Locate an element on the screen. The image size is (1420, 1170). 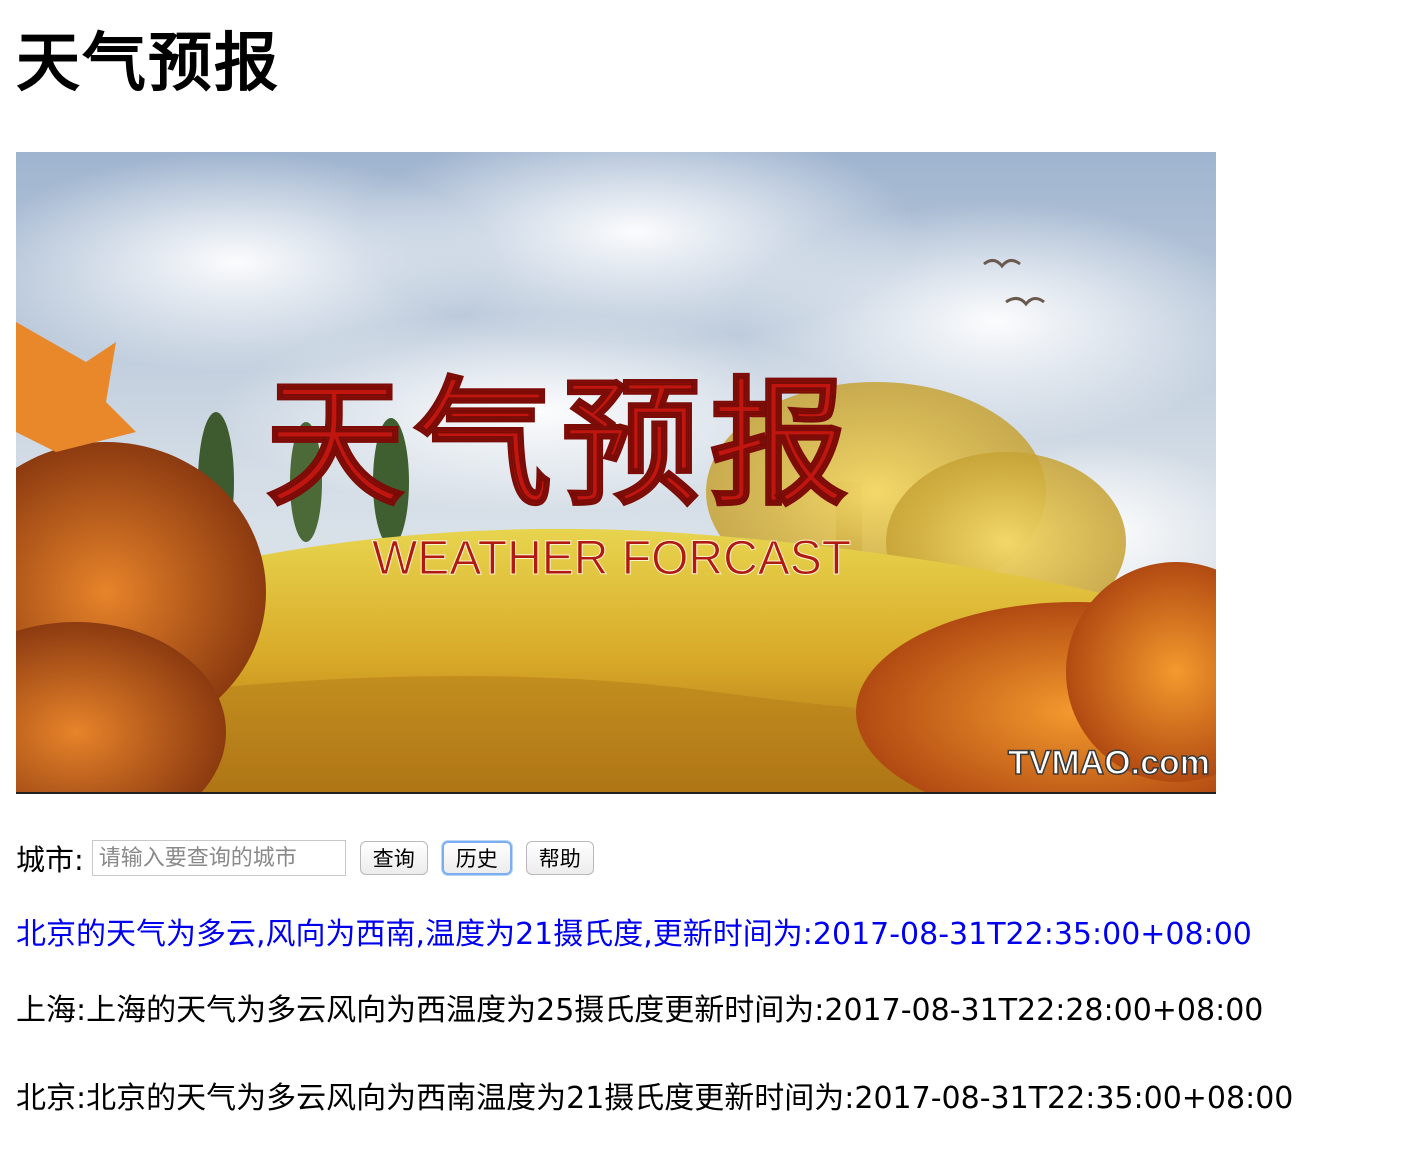
banner-subtitle-en: WEATHER FORCAST is located at coordinates (611, 558).